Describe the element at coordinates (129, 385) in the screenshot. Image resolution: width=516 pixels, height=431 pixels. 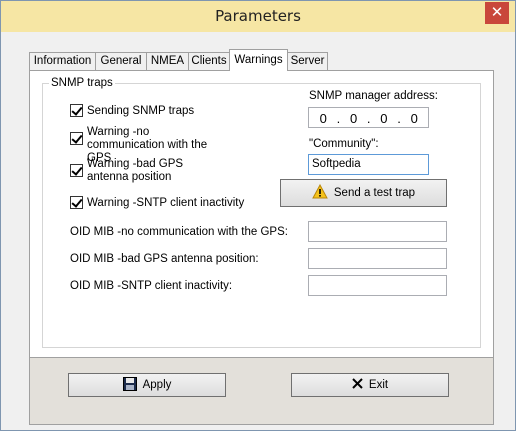
I see `floppy-disk-icon` at that location.